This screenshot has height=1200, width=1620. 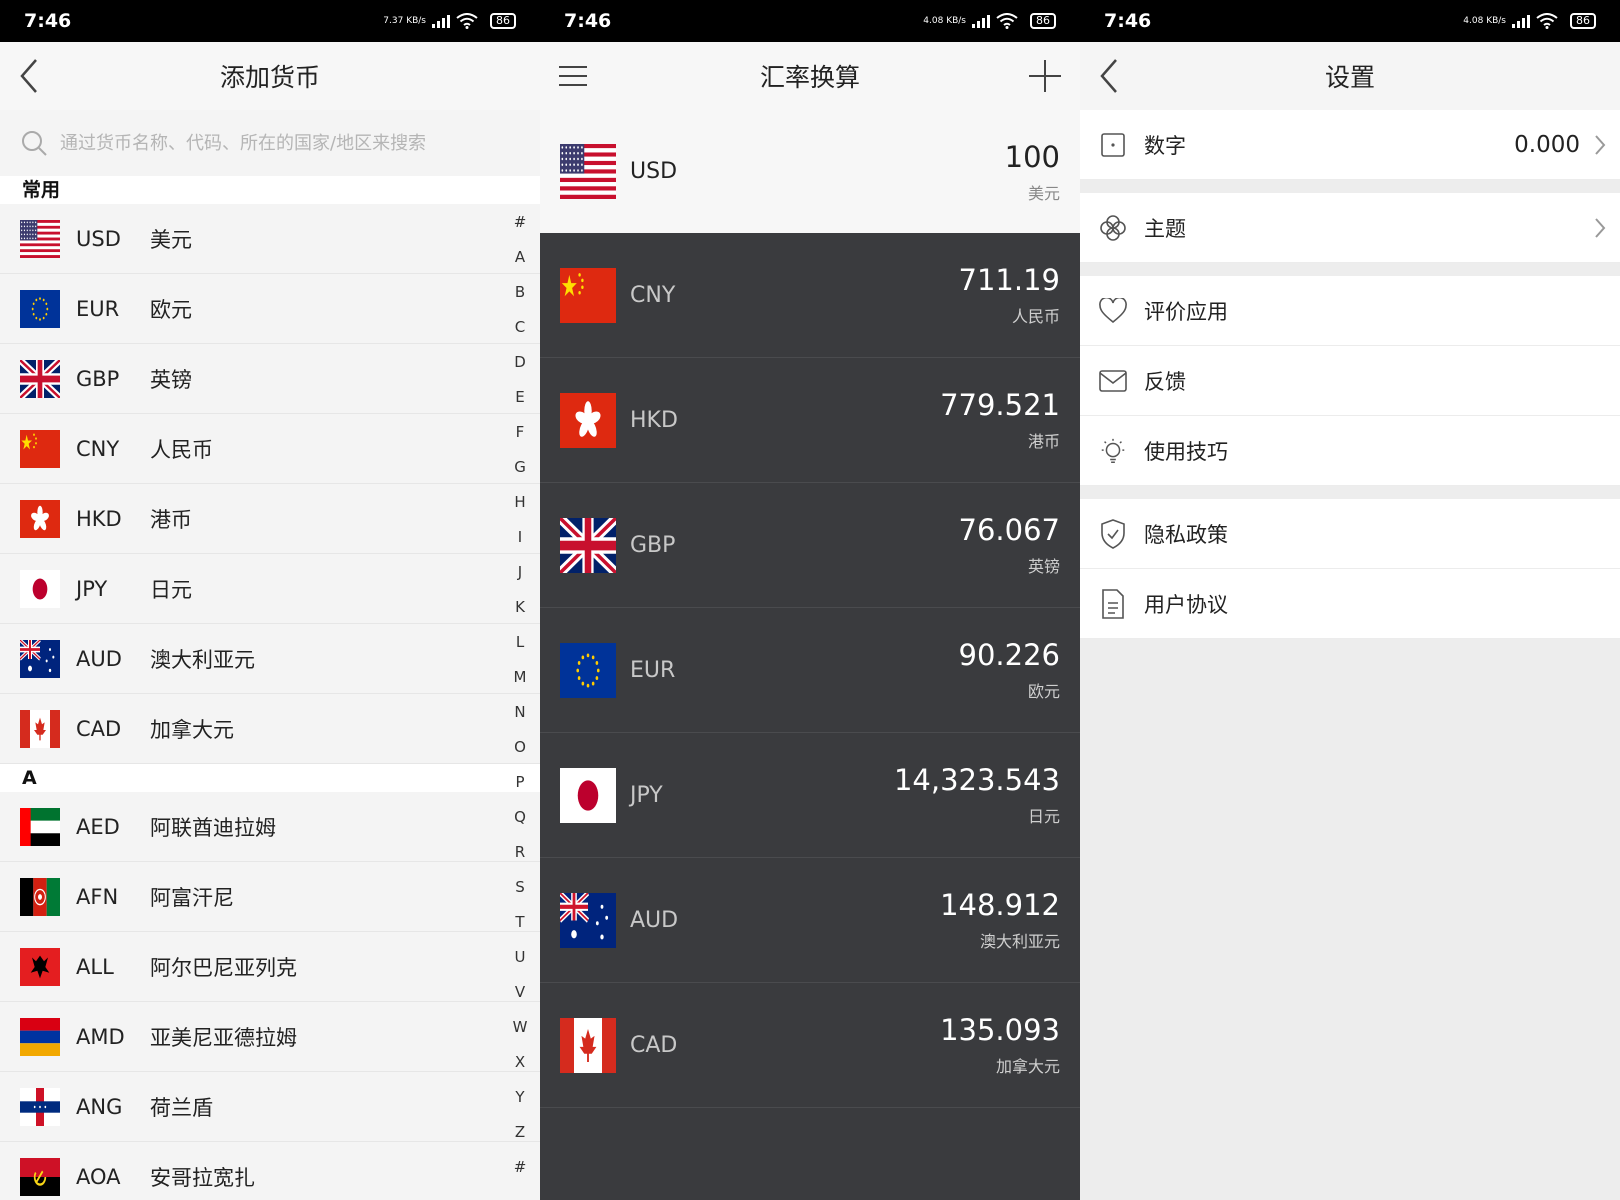 I want to click on digits-value: 0.000, so click(x=1547, y=144).